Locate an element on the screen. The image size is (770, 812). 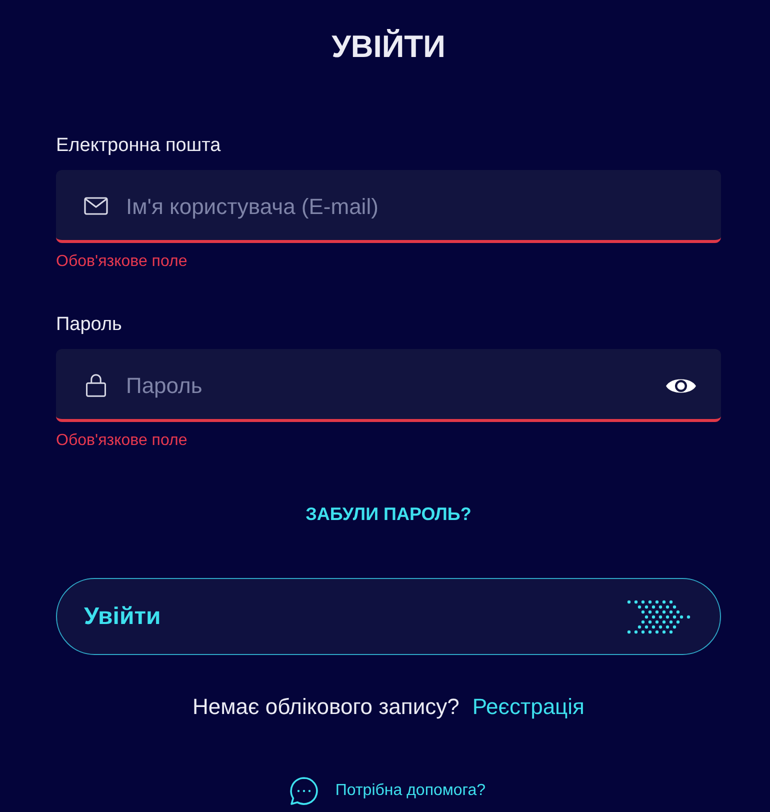
dotted-arrow-icon is located at coordinates (660, 617).